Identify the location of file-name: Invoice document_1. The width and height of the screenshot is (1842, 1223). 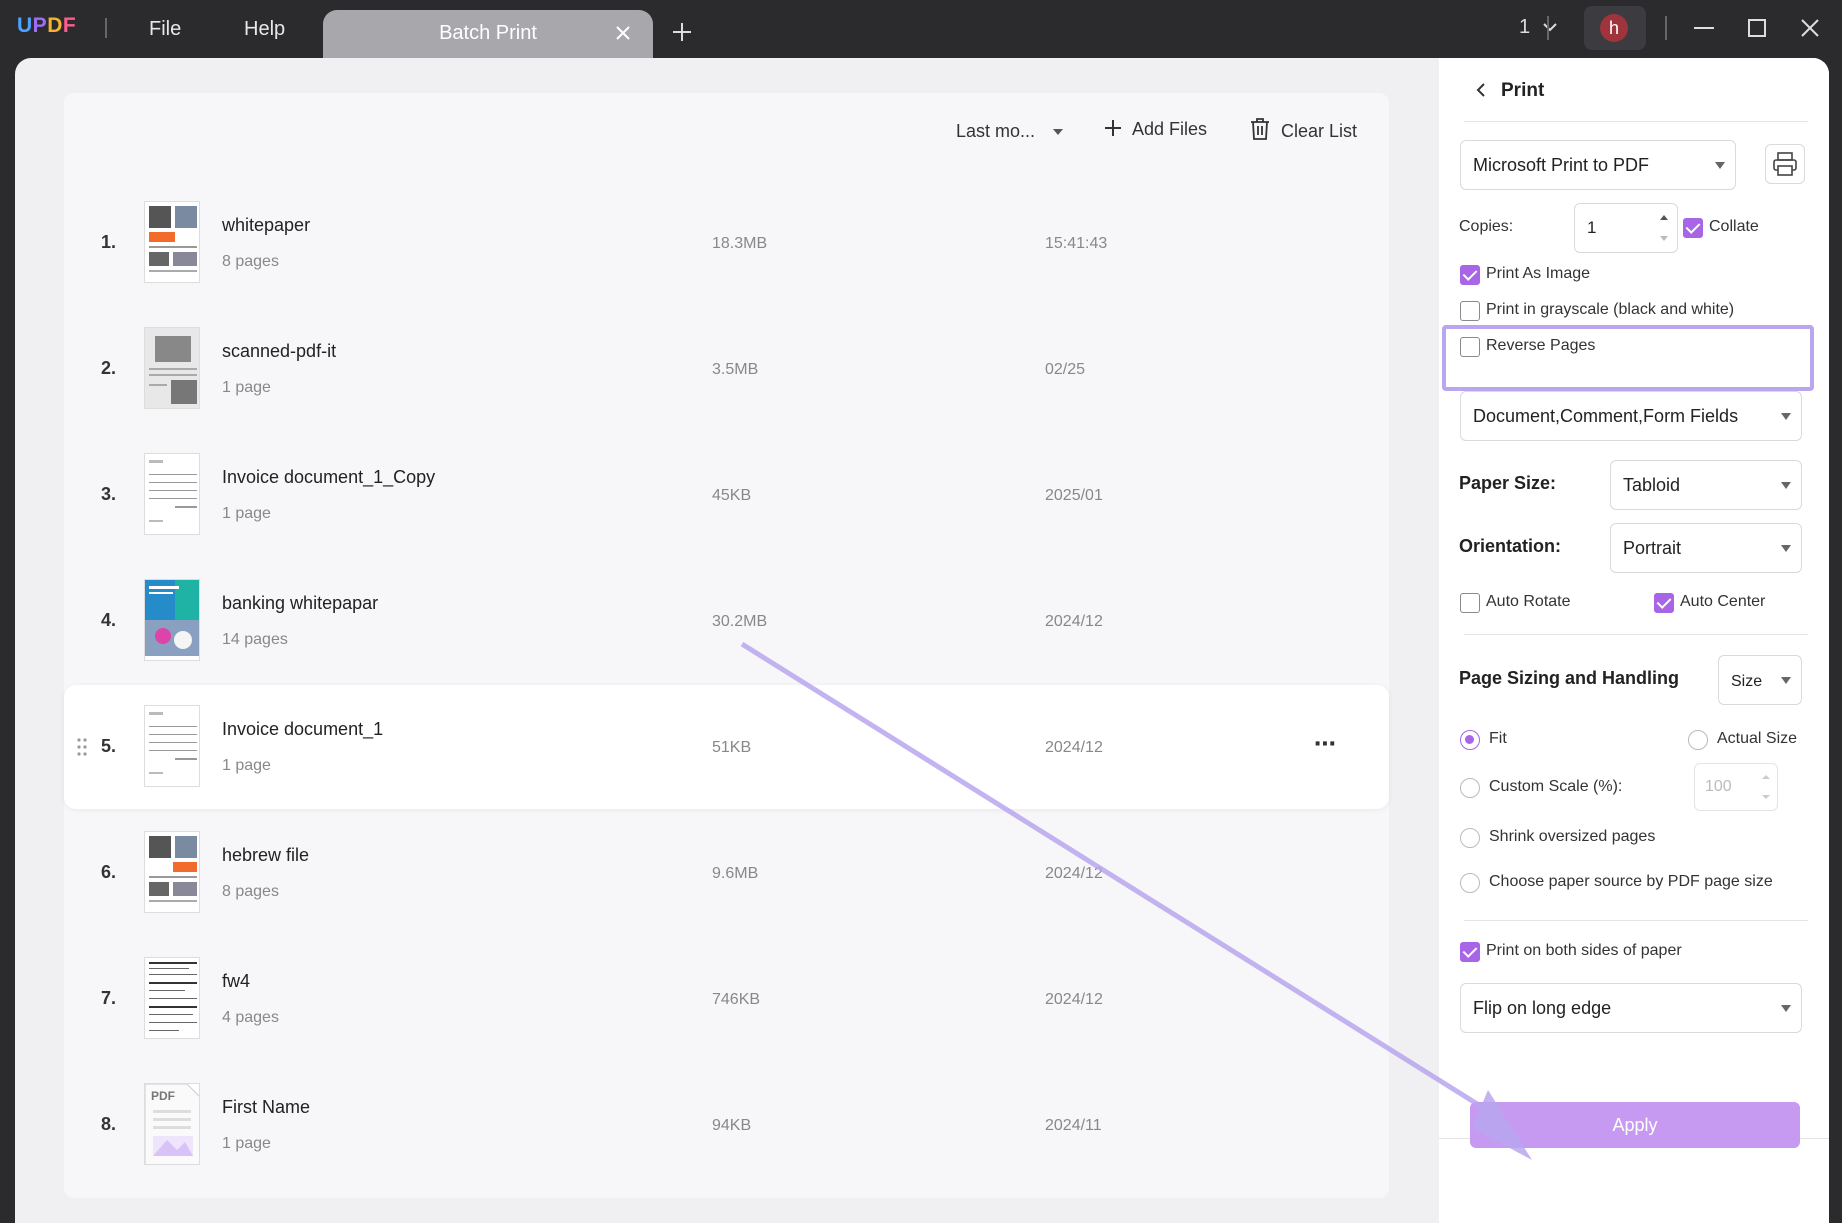
(303, 729).